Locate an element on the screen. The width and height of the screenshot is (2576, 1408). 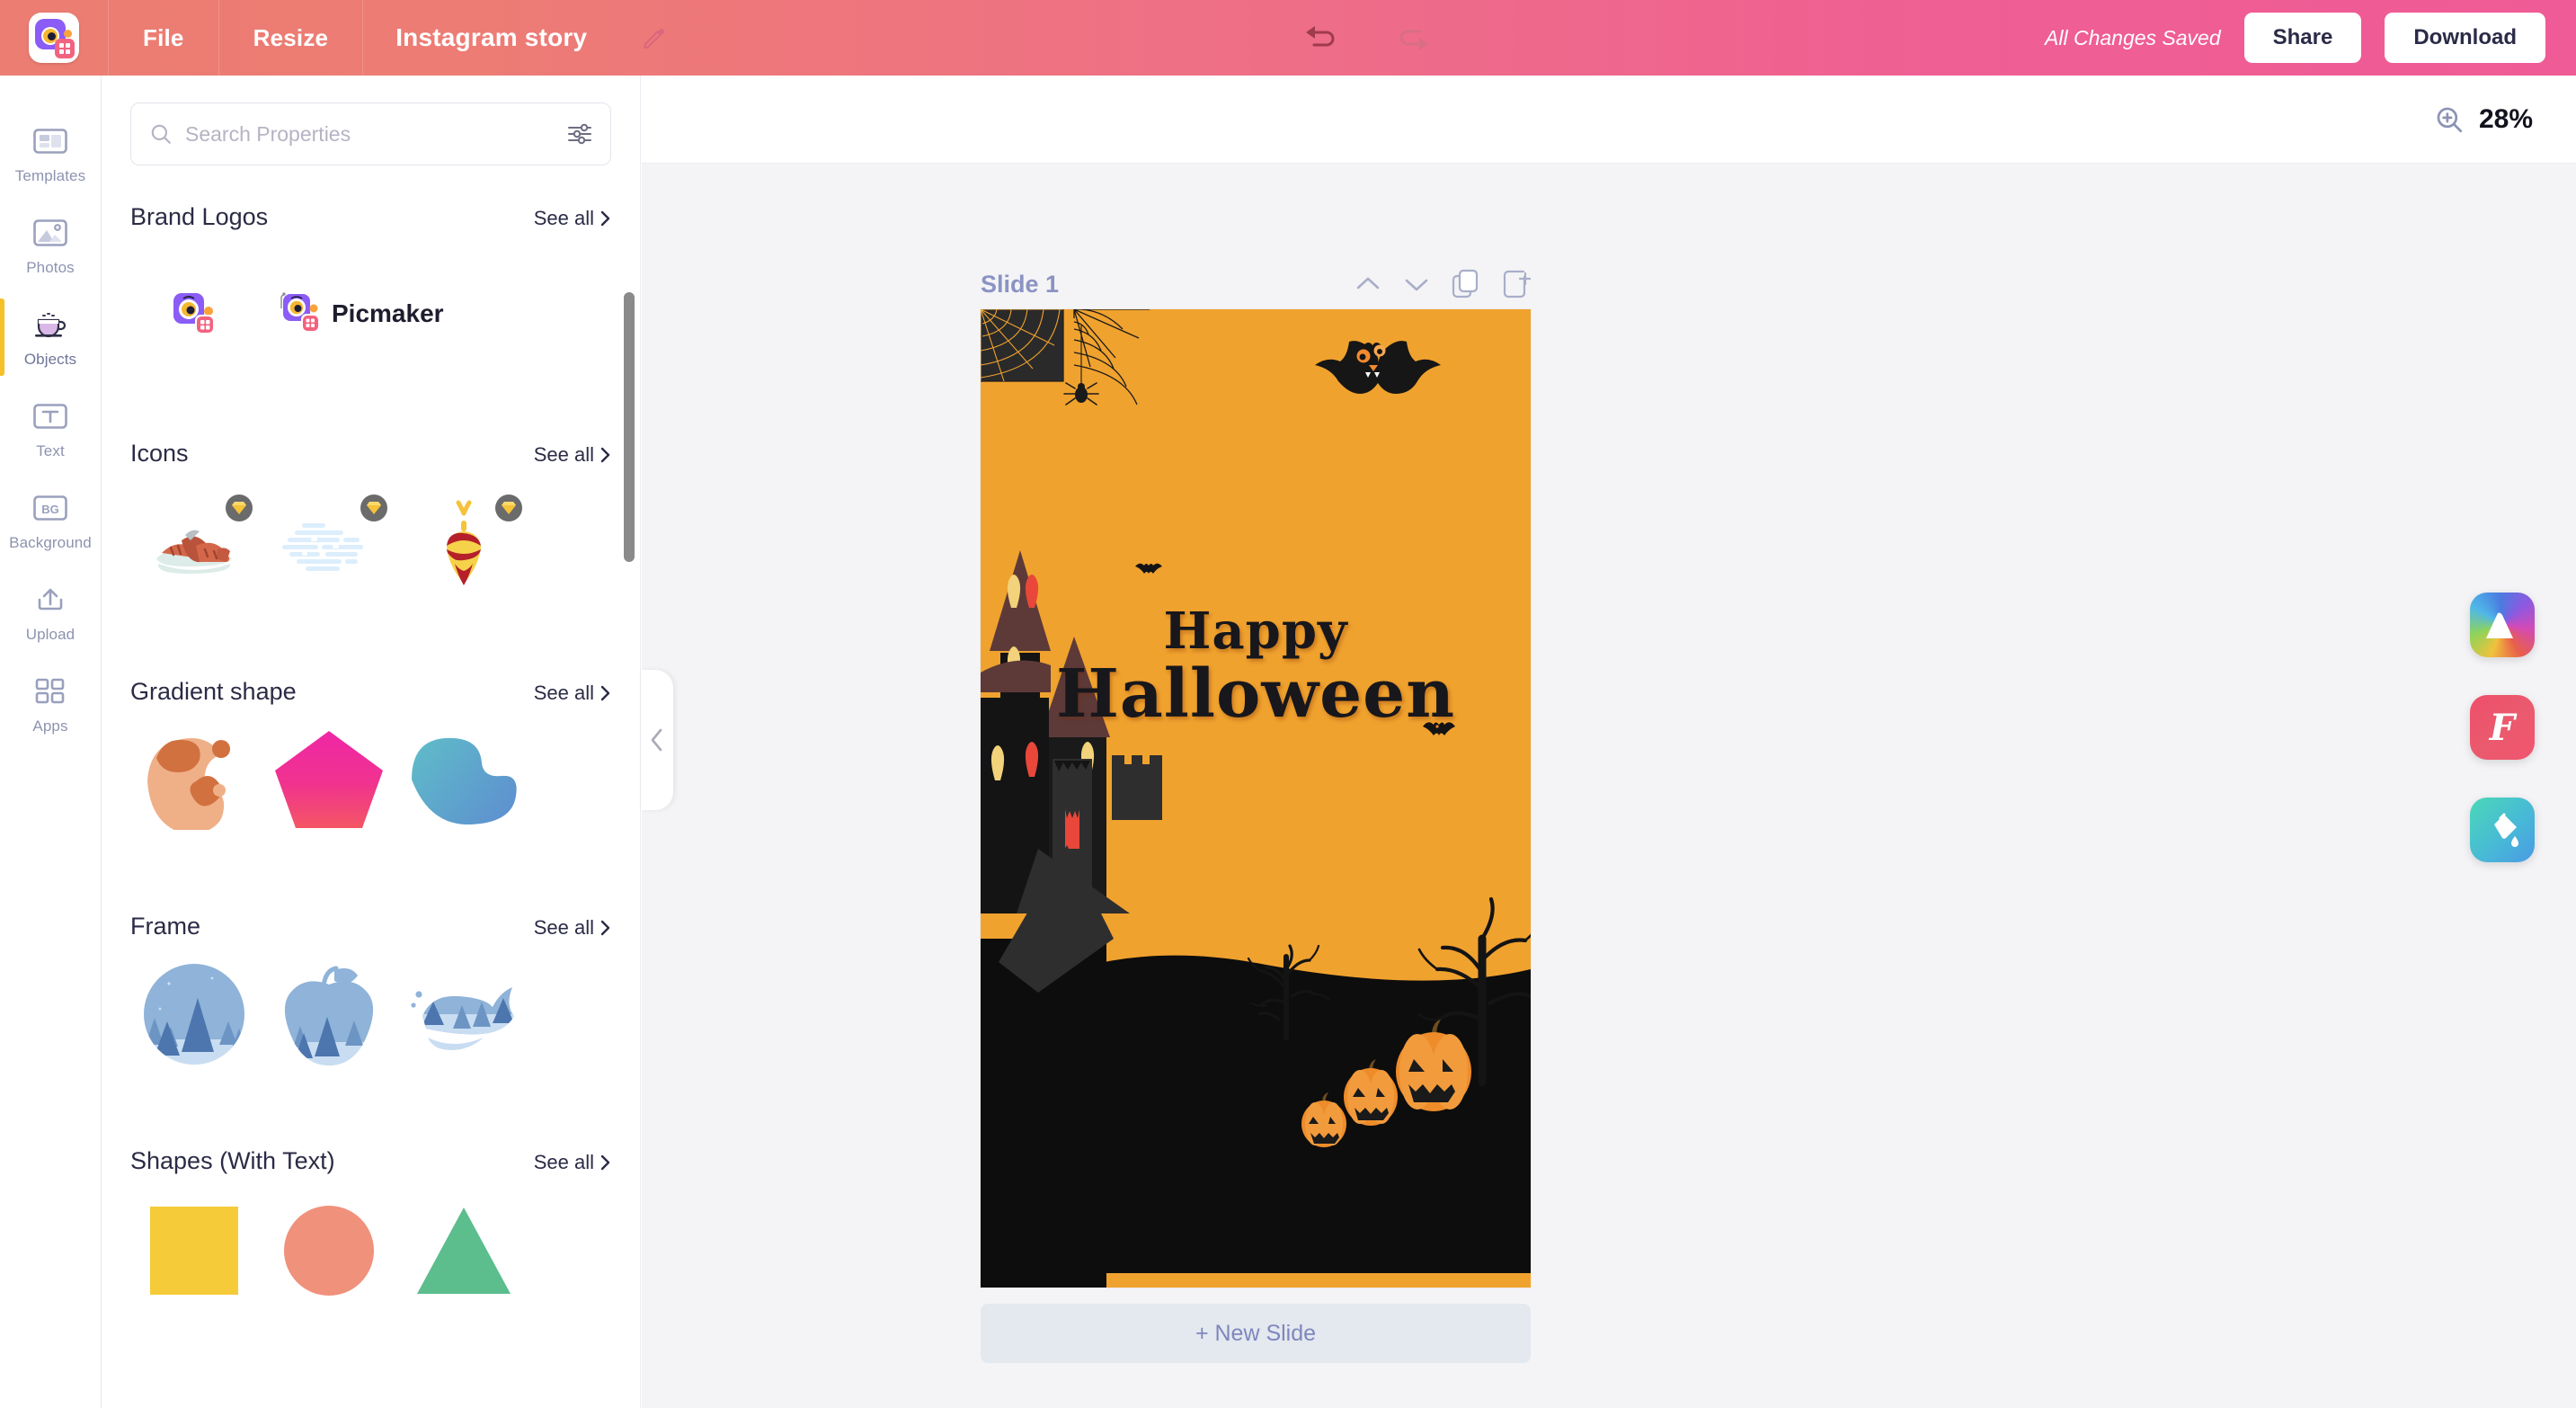
sidebar-item-templates: Templates is located at coordinates (51, 154).